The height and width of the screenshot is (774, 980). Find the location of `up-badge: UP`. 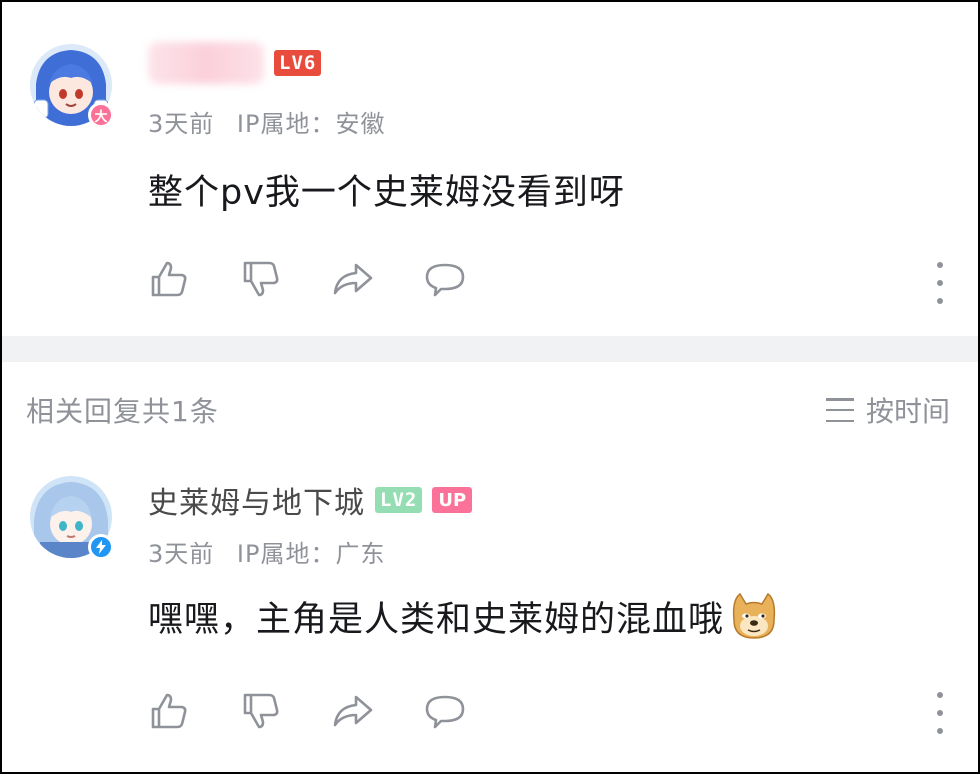

up-badge: UP is located at coordinates (452, 500).